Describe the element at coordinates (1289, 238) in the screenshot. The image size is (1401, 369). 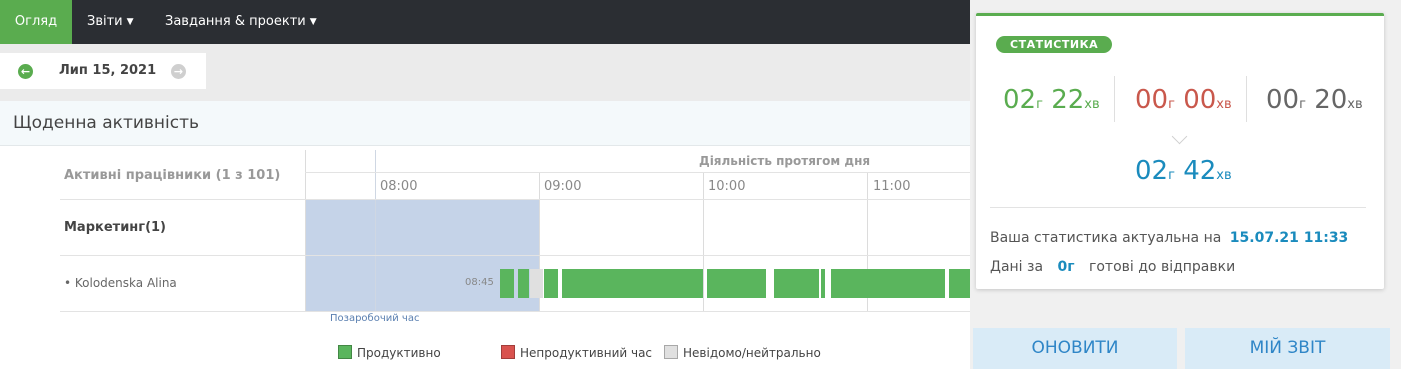
I see `stats-actual-value: 15.07.21 11:33` at that location.